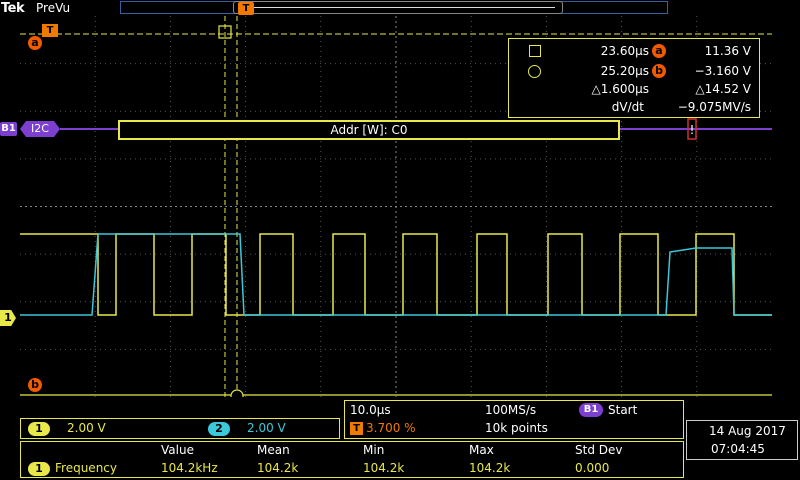  Describe the element at coordinates (659, 71) in the screenshot. I see `cursor-b-badge: b` at that location.